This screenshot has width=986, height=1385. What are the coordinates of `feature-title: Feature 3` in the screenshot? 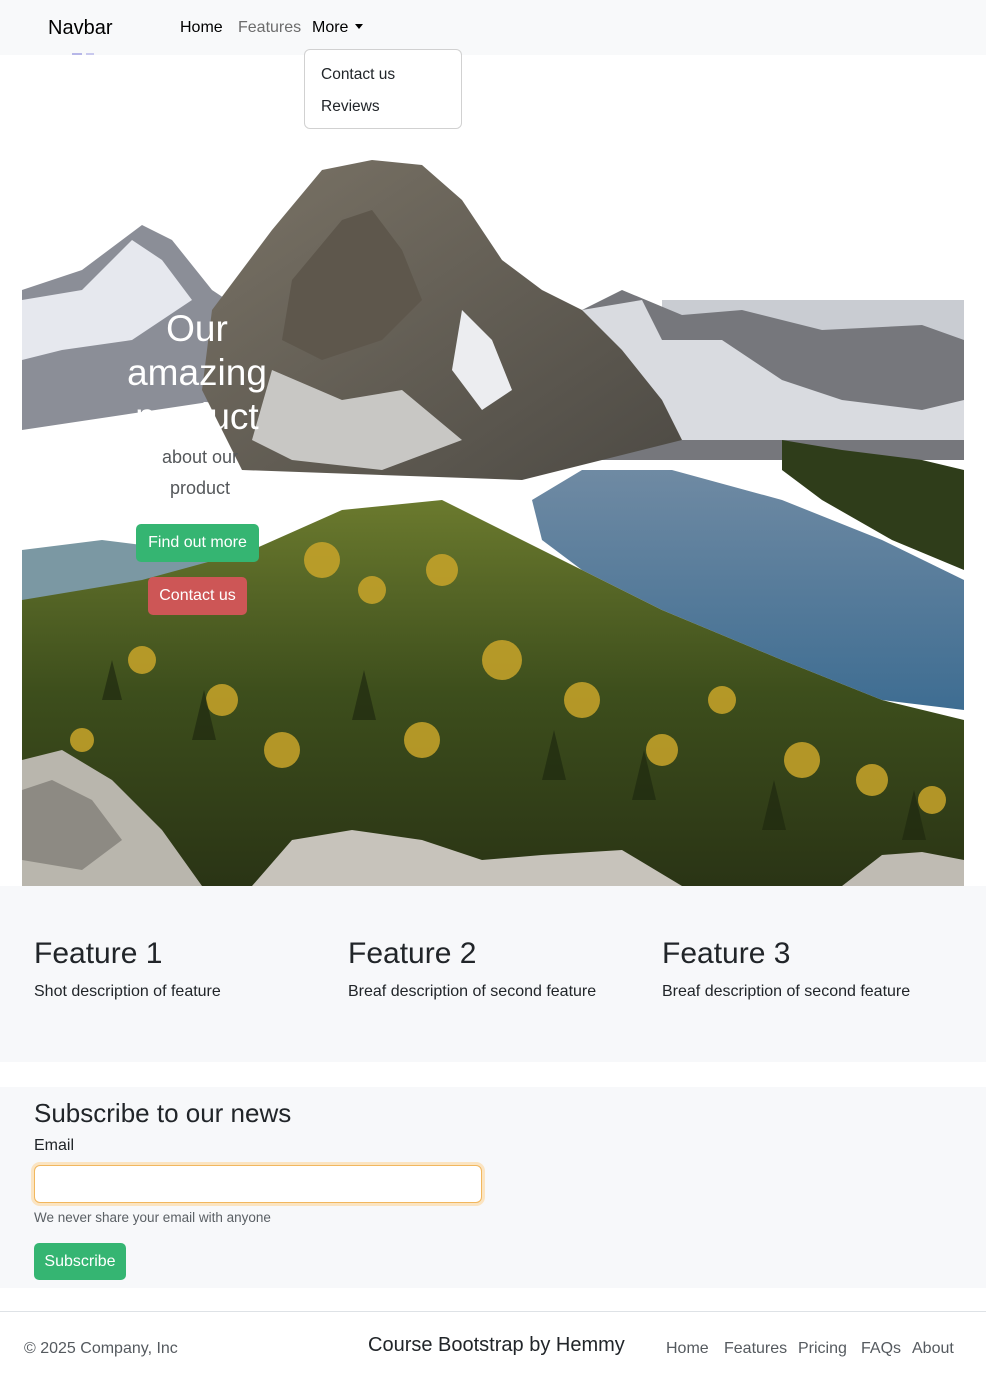 It's located at (726, 953).